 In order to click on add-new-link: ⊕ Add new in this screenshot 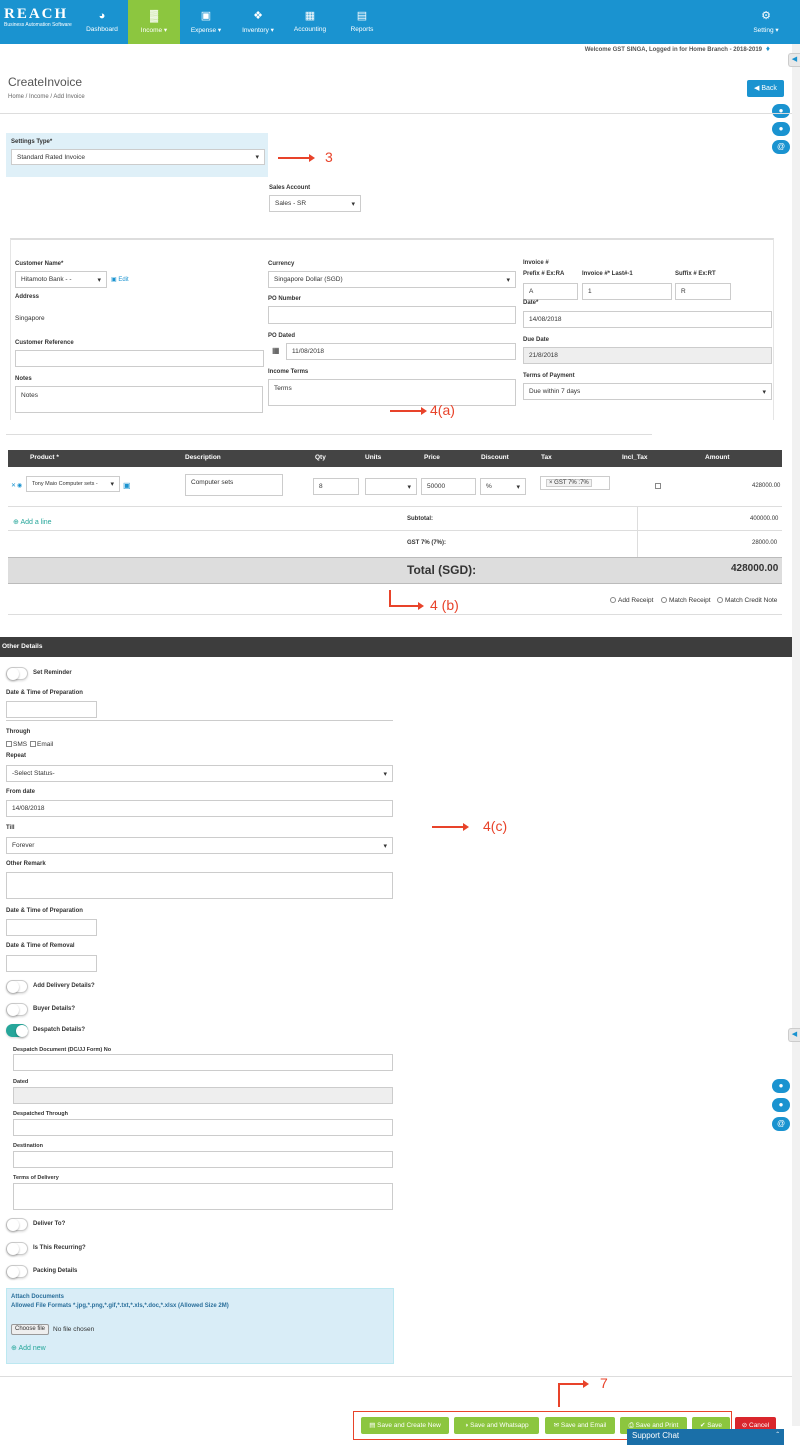, I will do `click(28, 1348)`.